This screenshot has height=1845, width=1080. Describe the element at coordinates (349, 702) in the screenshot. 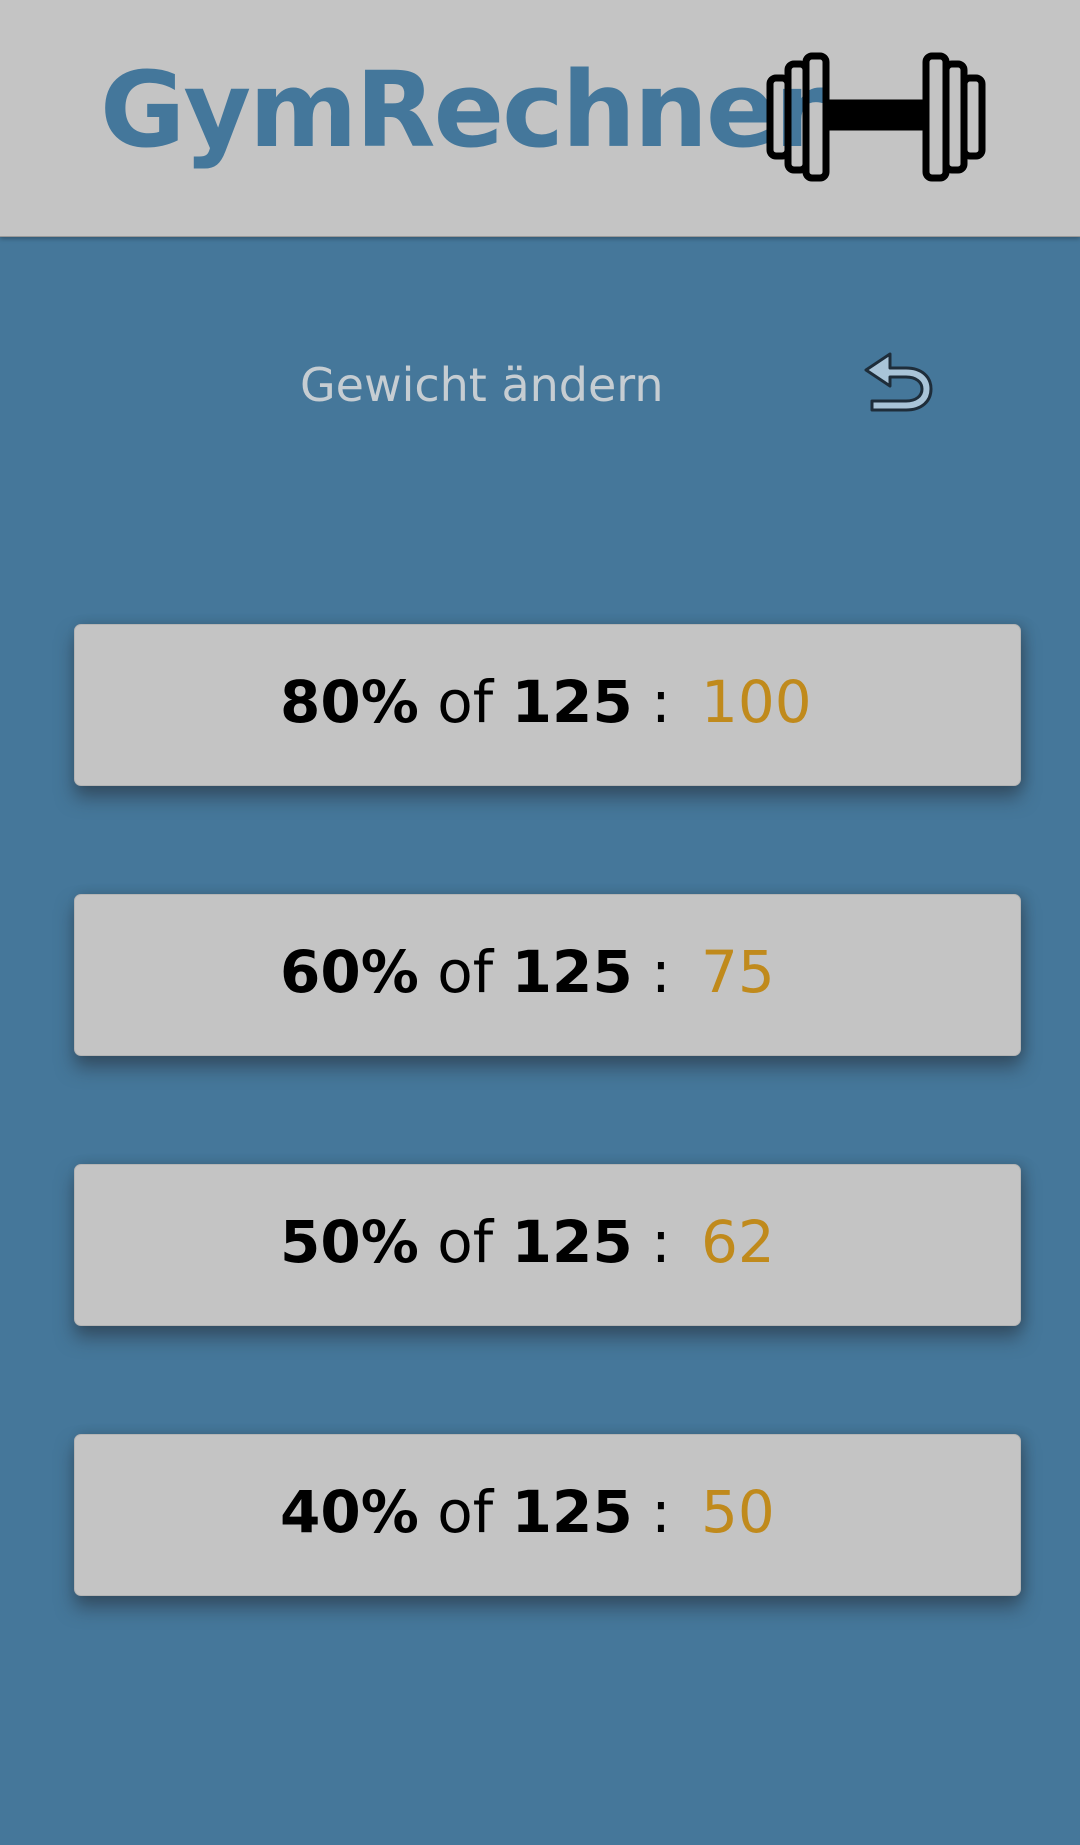

I see `percent-label: 80%` at that location.